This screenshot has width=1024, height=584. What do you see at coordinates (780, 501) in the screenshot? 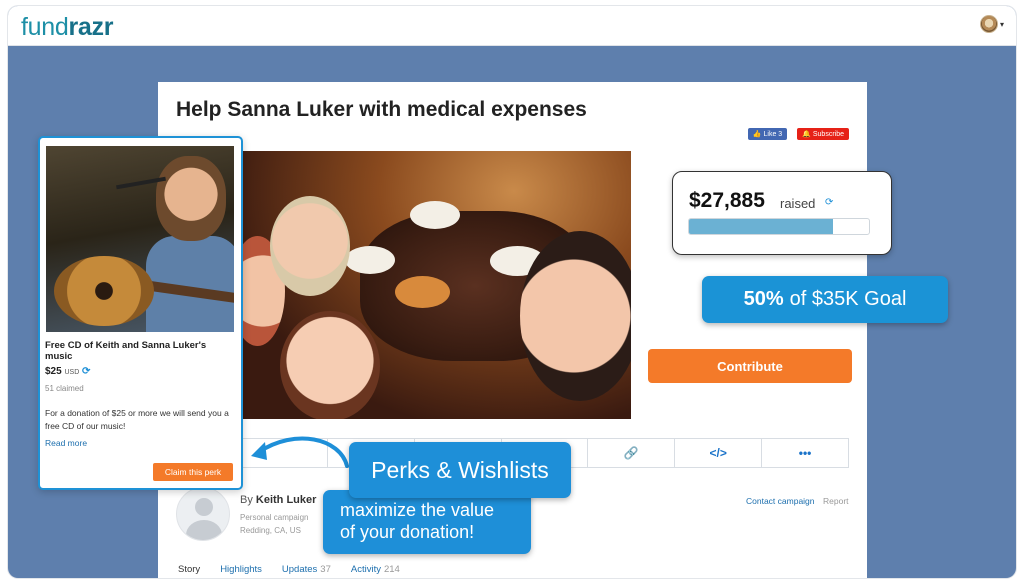
I see `contact-campaign-link: Contact campaign` at bounding box center [780, 501].